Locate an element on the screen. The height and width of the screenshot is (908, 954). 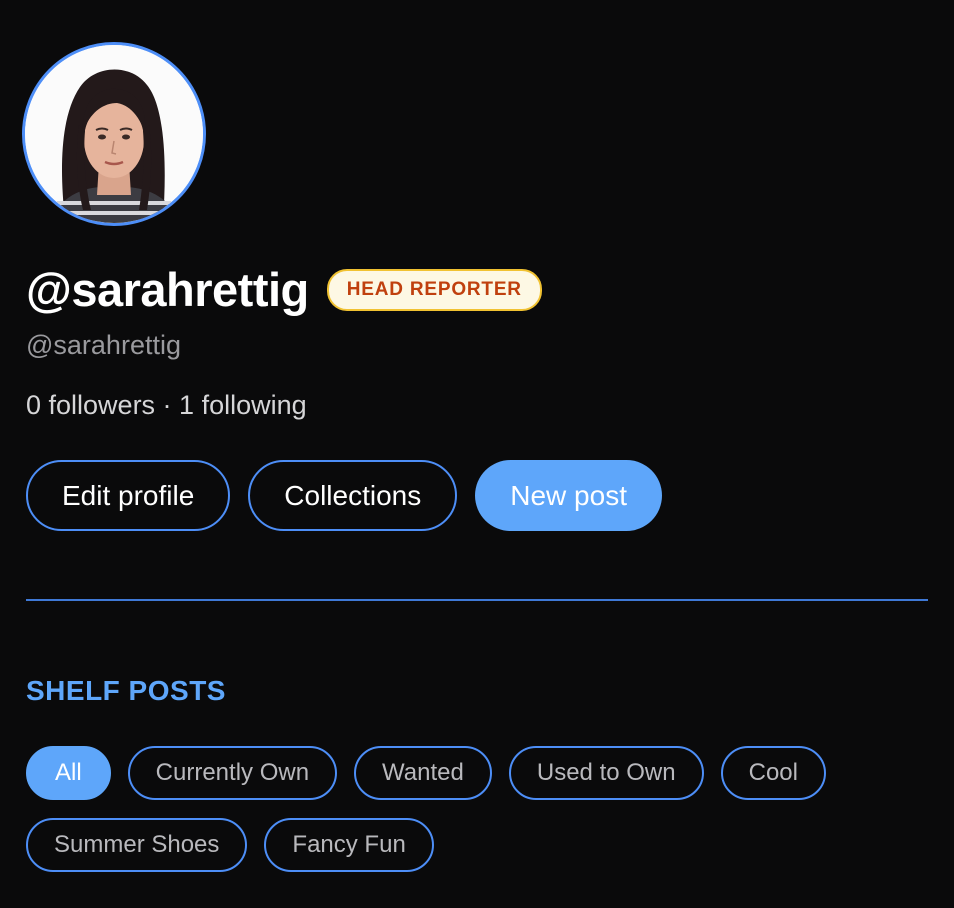
username-row: @sarahrettig HEAD REPORTER is located at coordinates (284, 290).